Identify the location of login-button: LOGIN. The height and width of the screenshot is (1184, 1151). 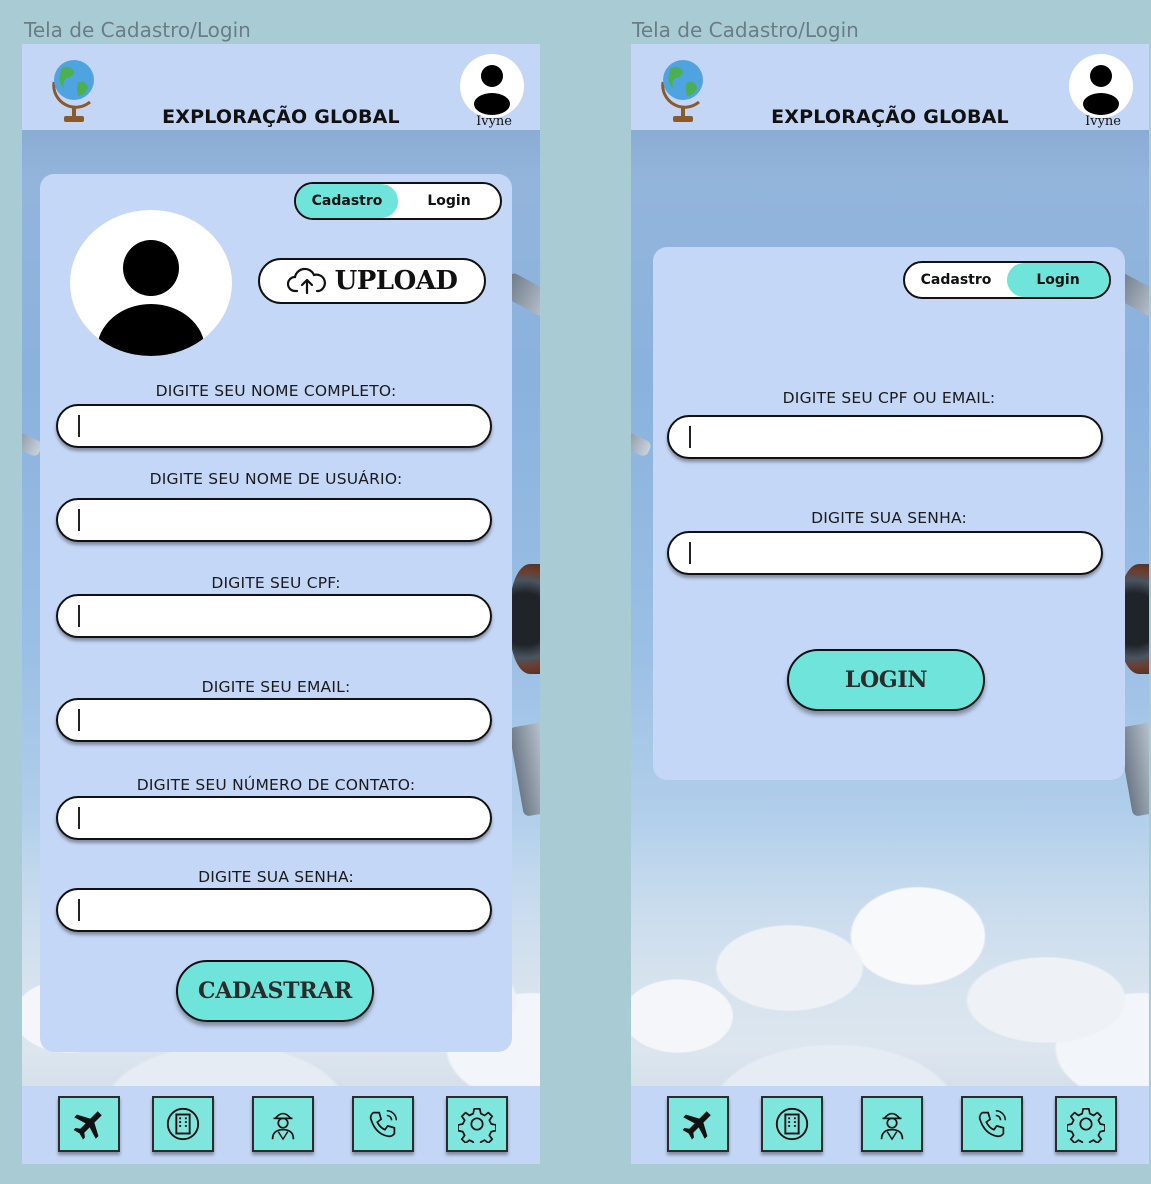
(886, 680).